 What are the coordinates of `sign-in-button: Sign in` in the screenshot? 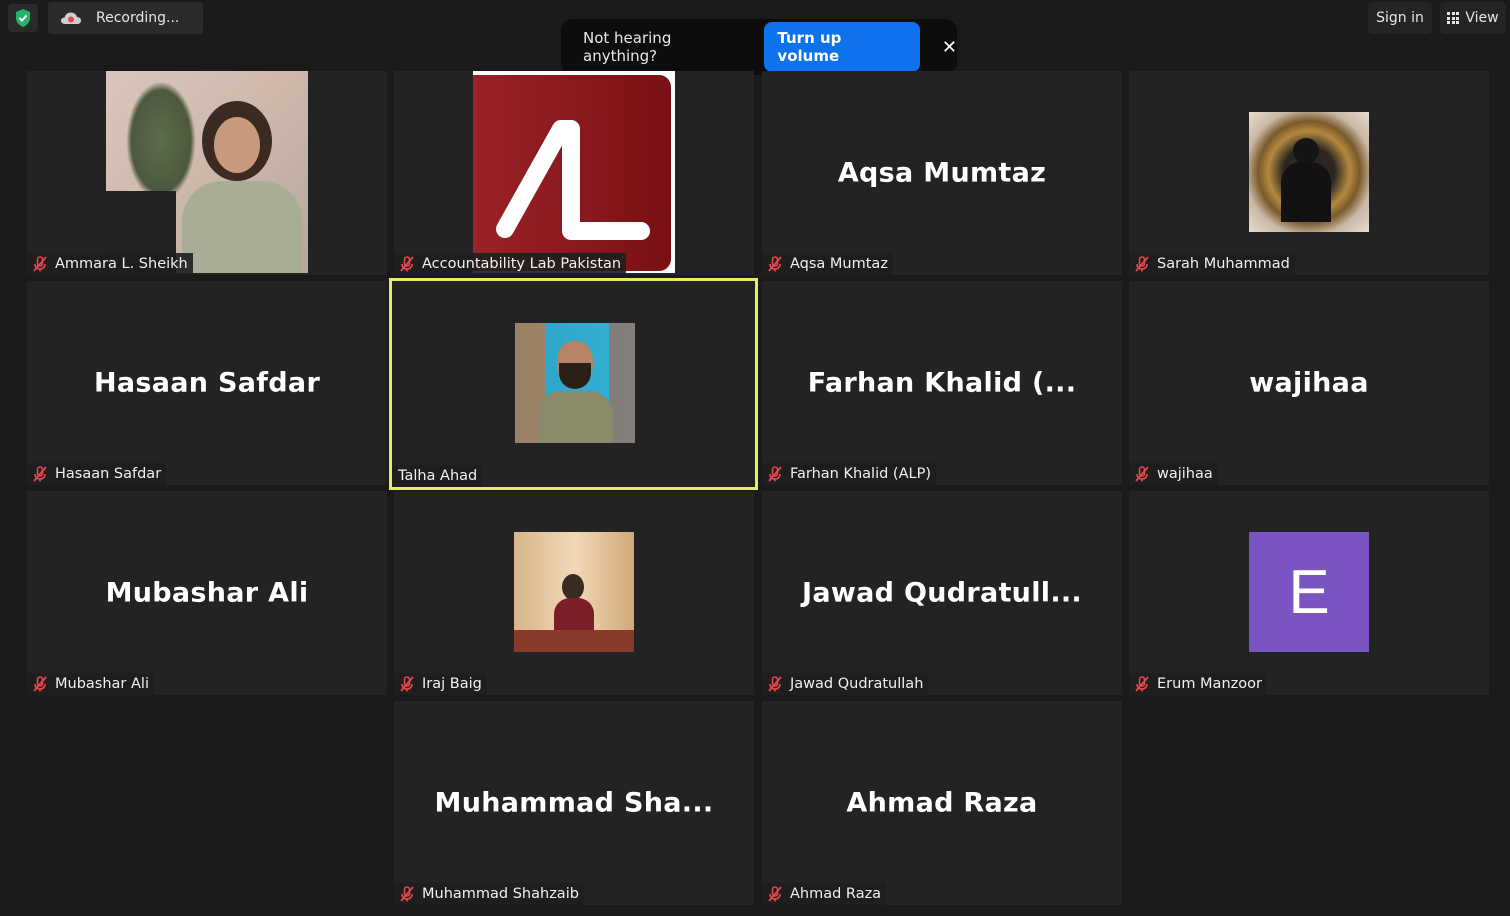 It's located at (1400, 18).